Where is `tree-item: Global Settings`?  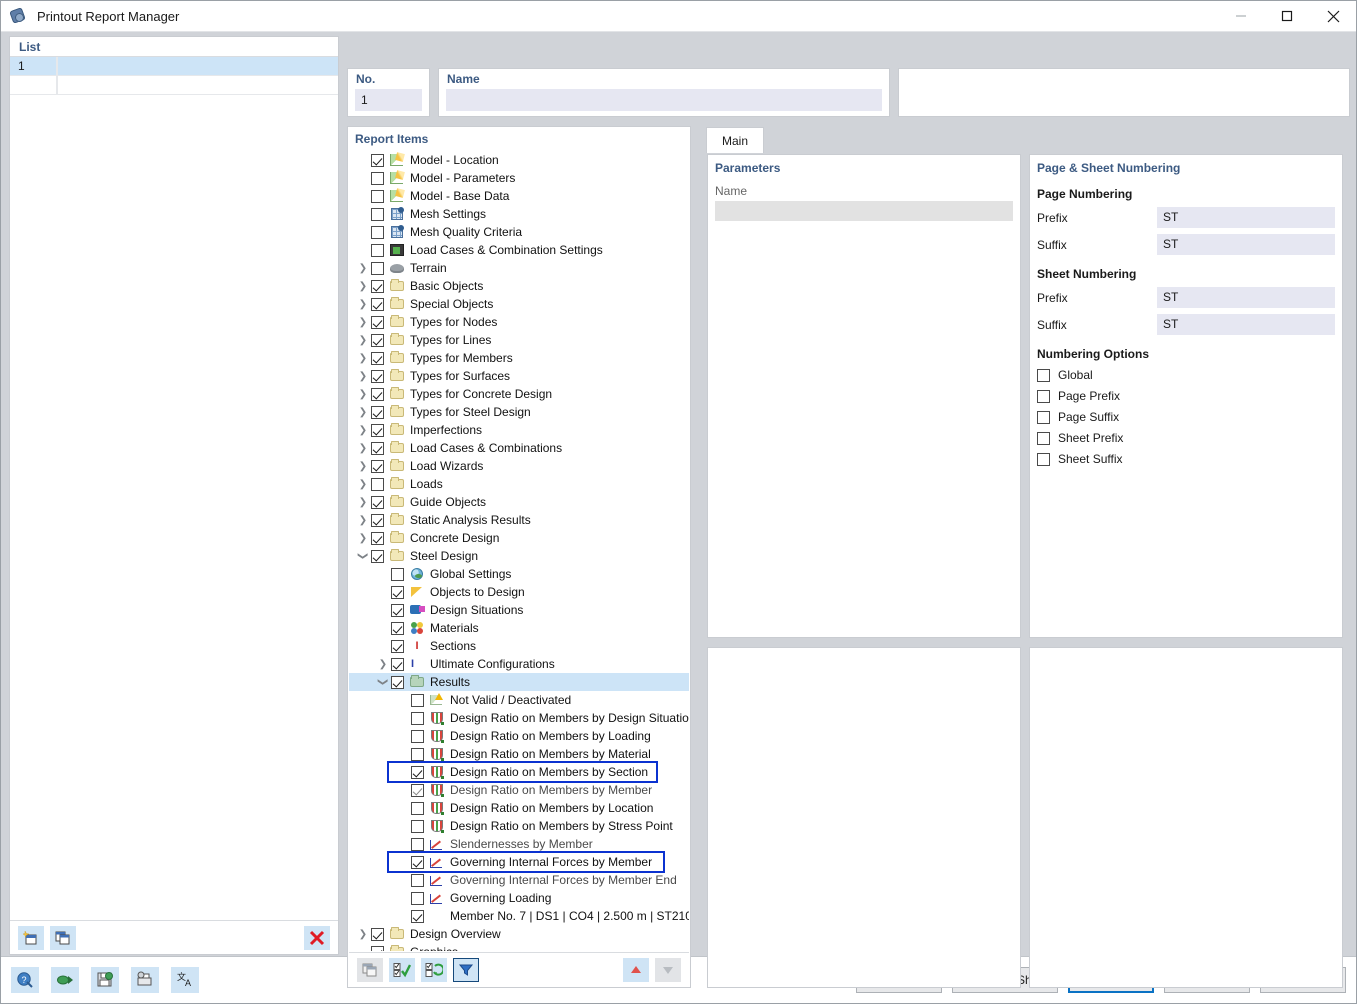
tree-item: Global Settings is located at coordinates (519, 574).